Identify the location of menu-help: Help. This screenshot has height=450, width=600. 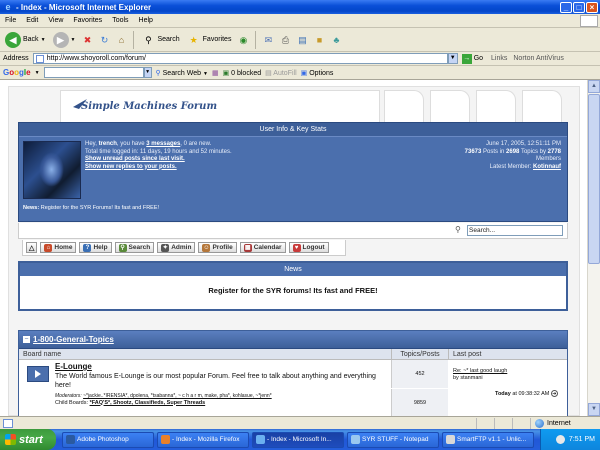
(146, 20).